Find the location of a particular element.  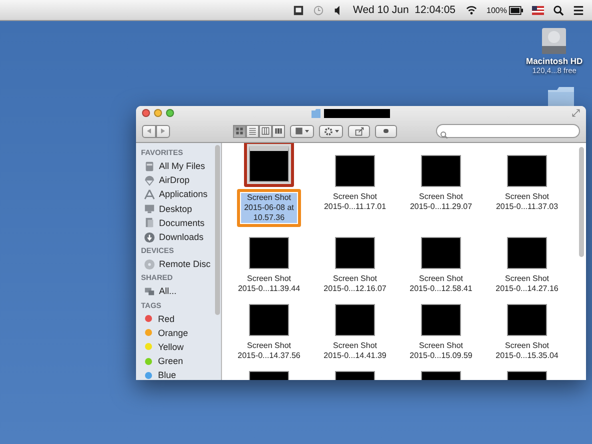

gear-icon is located at coordinates (328, 131).